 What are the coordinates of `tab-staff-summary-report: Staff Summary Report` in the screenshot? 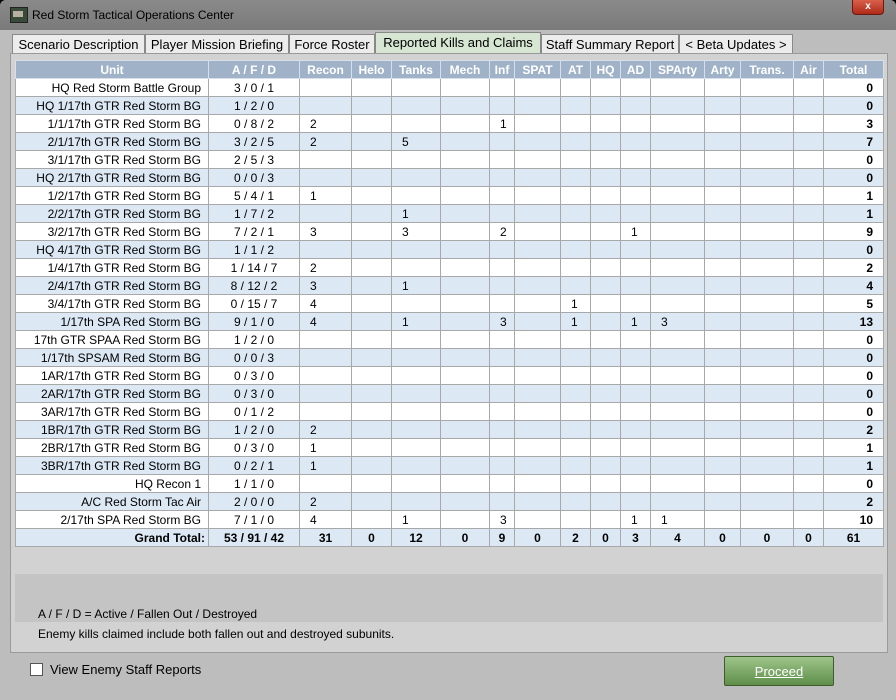 It's located at (610, 43).